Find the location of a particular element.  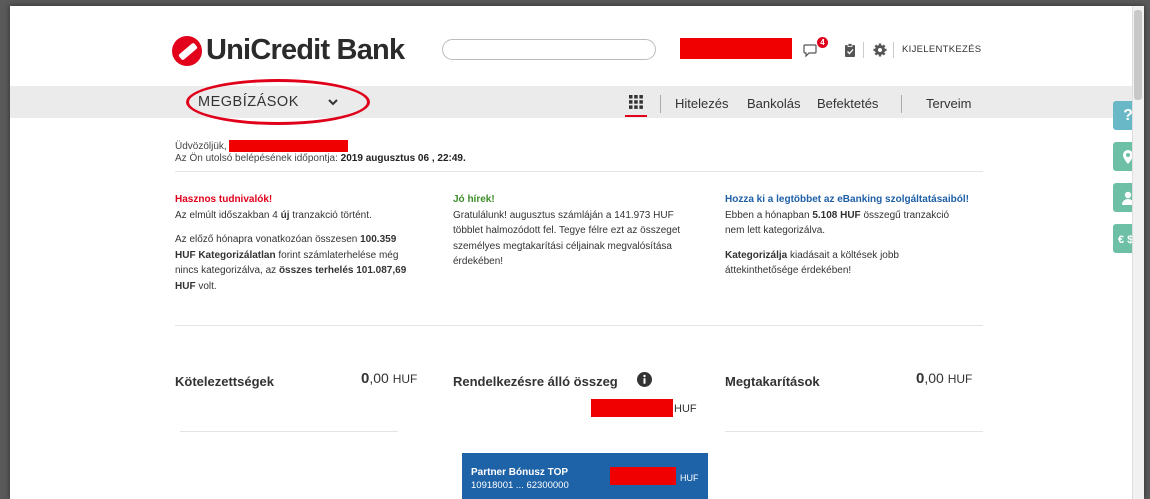

apps-grid-icon is located at coordinates (636, 102).